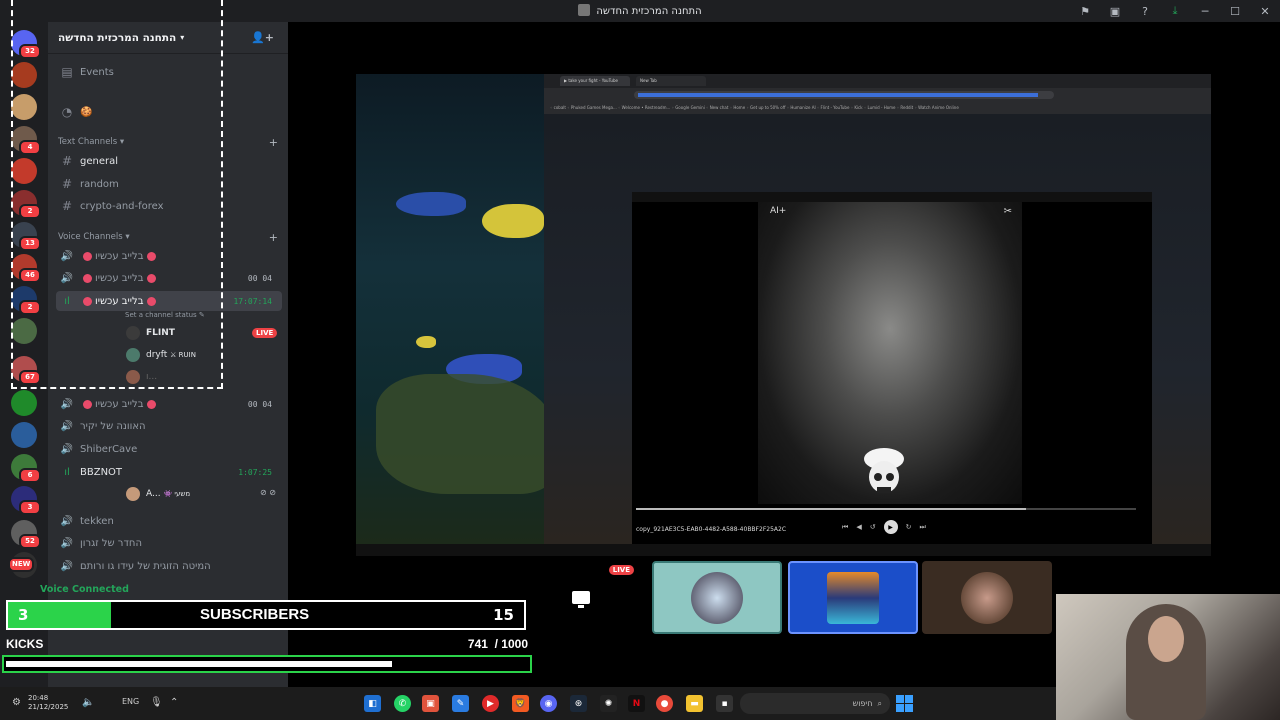  I want to click on maximize-button: ☐, so click(1235, 11).